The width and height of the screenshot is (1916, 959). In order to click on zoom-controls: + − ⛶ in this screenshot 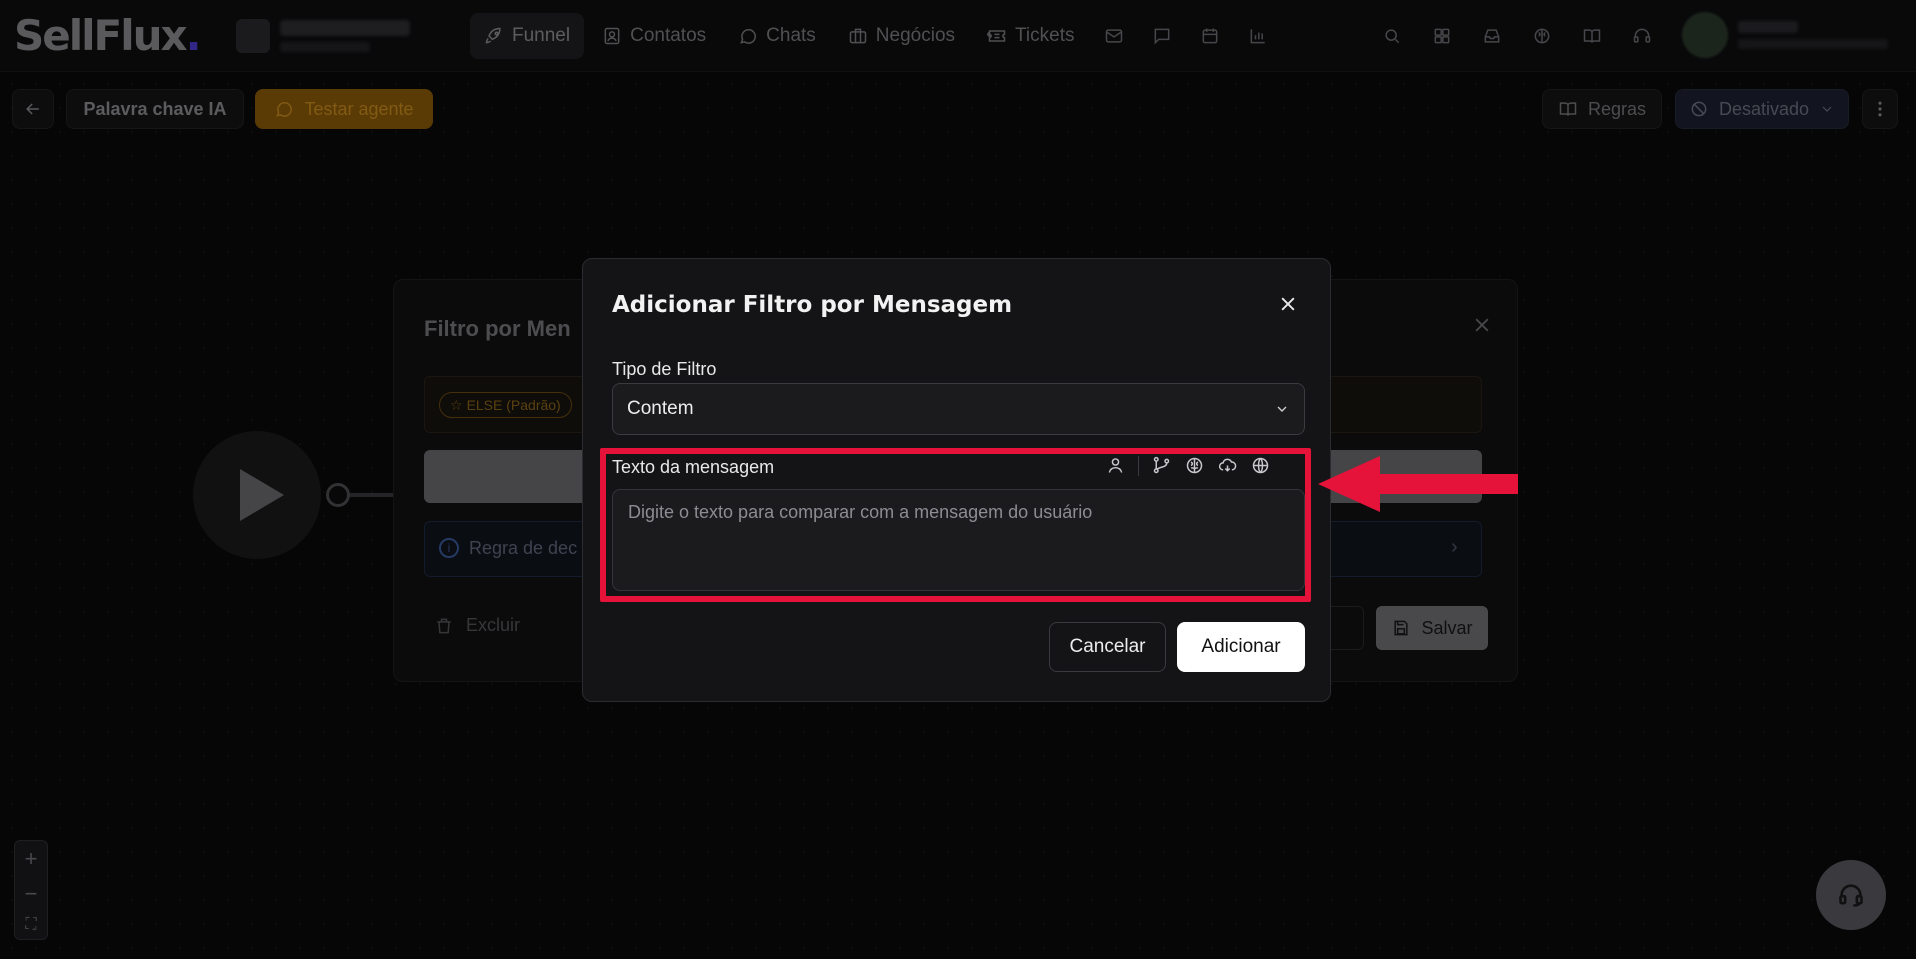, I will do `click(31, 890)`.